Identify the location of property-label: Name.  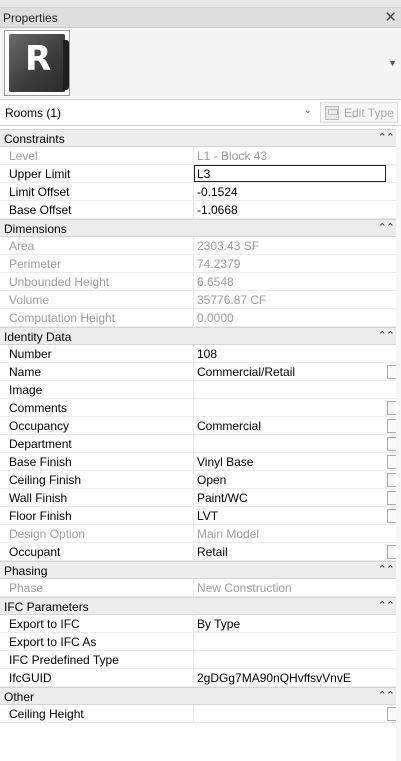
(25, 372).